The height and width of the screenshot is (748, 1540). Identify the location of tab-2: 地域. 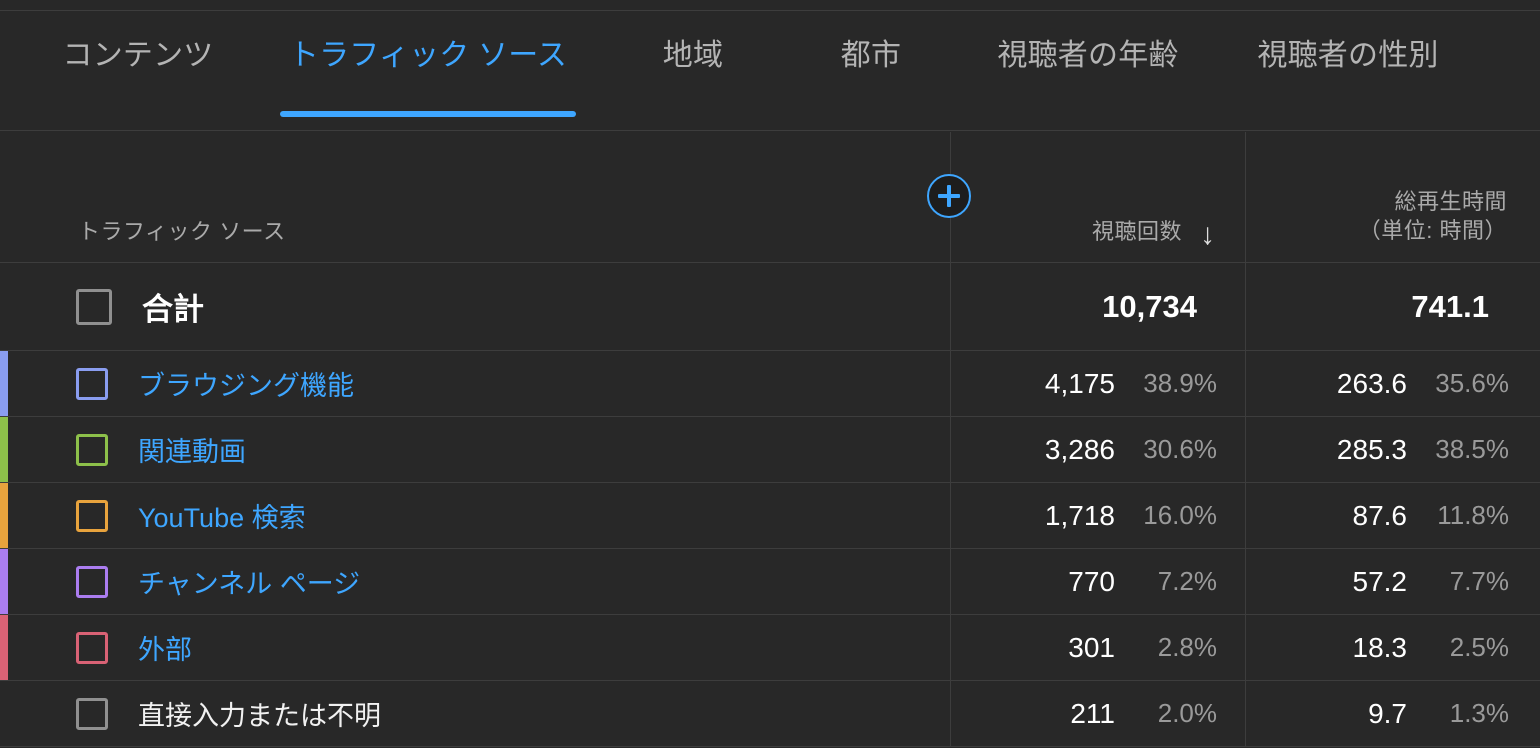
(693, 71).